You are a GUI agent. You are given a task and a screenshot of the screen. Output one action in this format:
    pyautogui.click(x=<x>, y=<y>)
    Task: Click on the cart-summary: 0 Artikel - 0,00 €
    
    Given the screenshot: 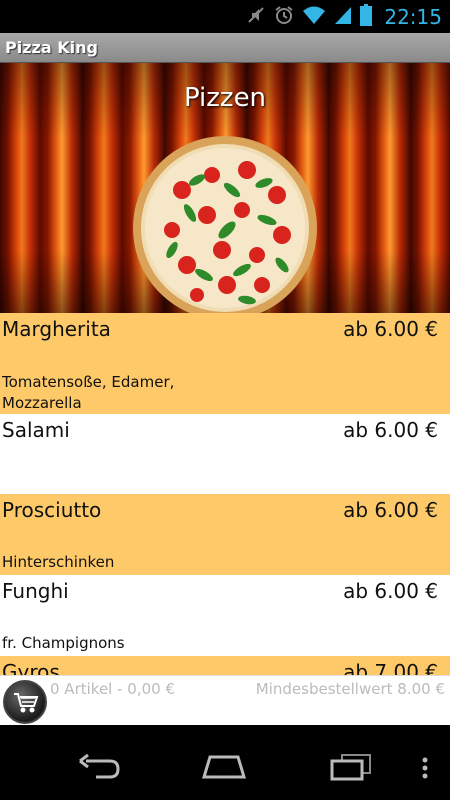 What is the action you would take?
    pyautogui.click(x=112, y=689)
    